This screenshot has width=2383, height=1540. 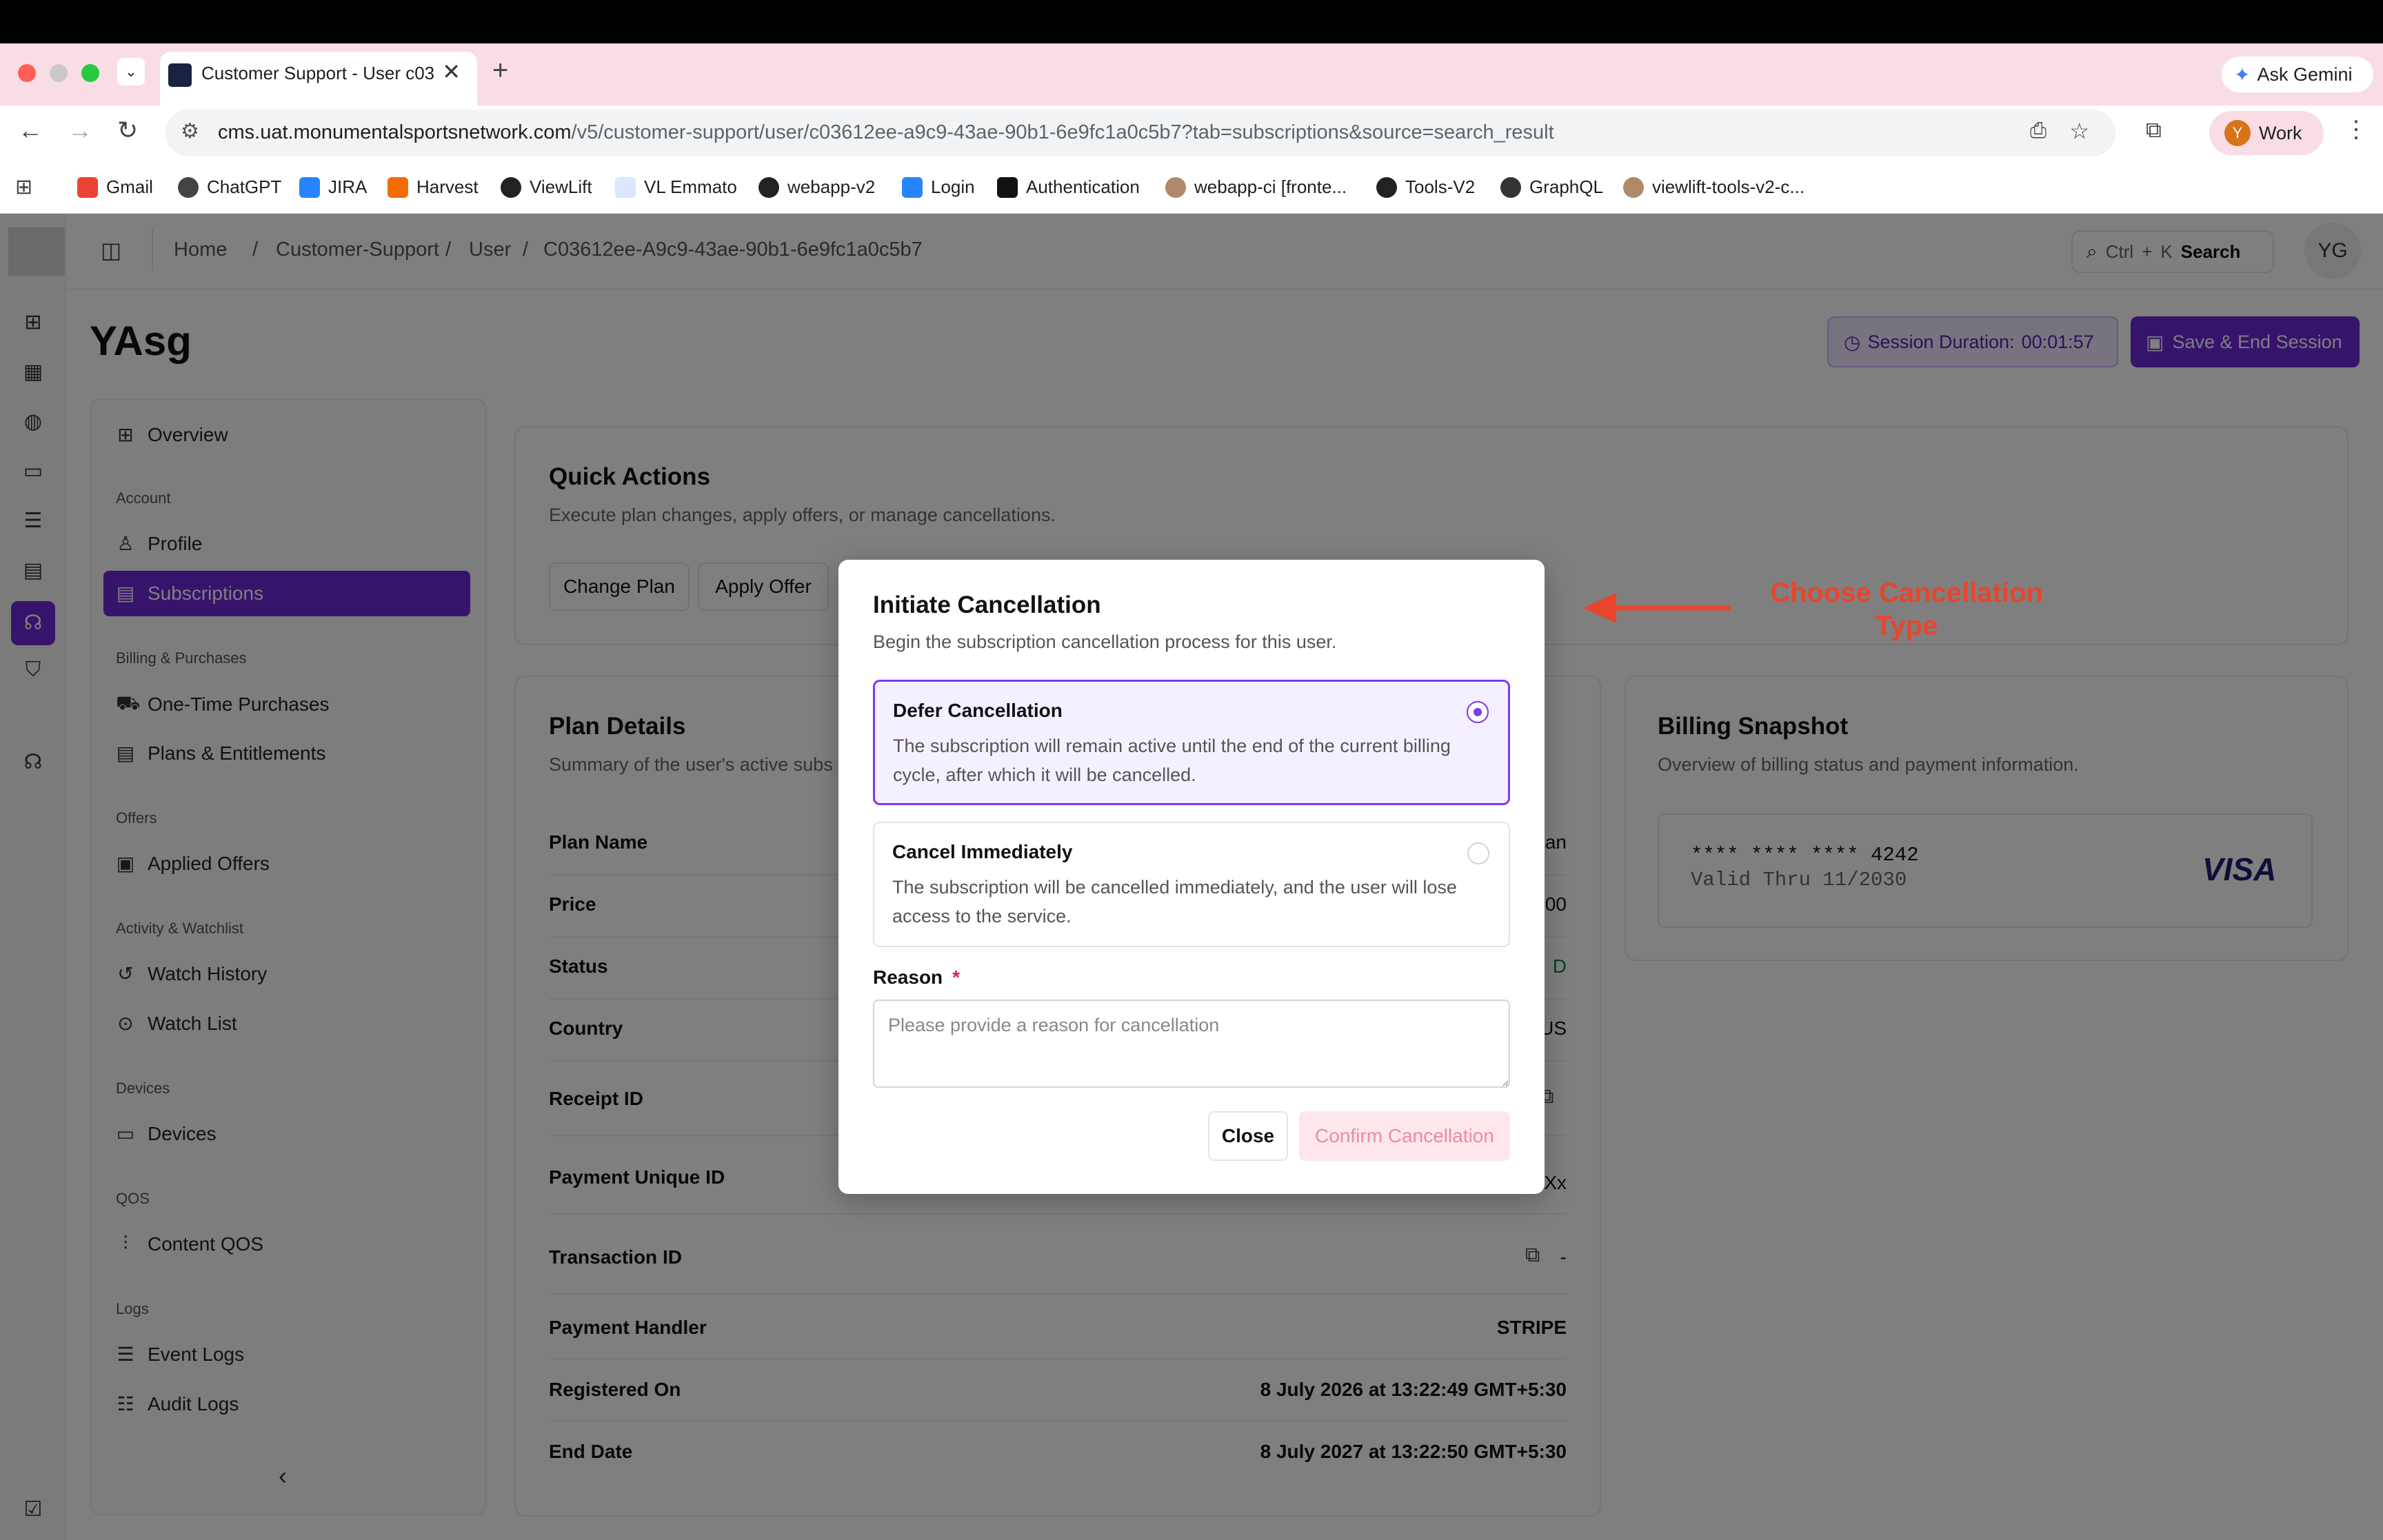 I want to click on window-close-button, so click(x=27, y=73).